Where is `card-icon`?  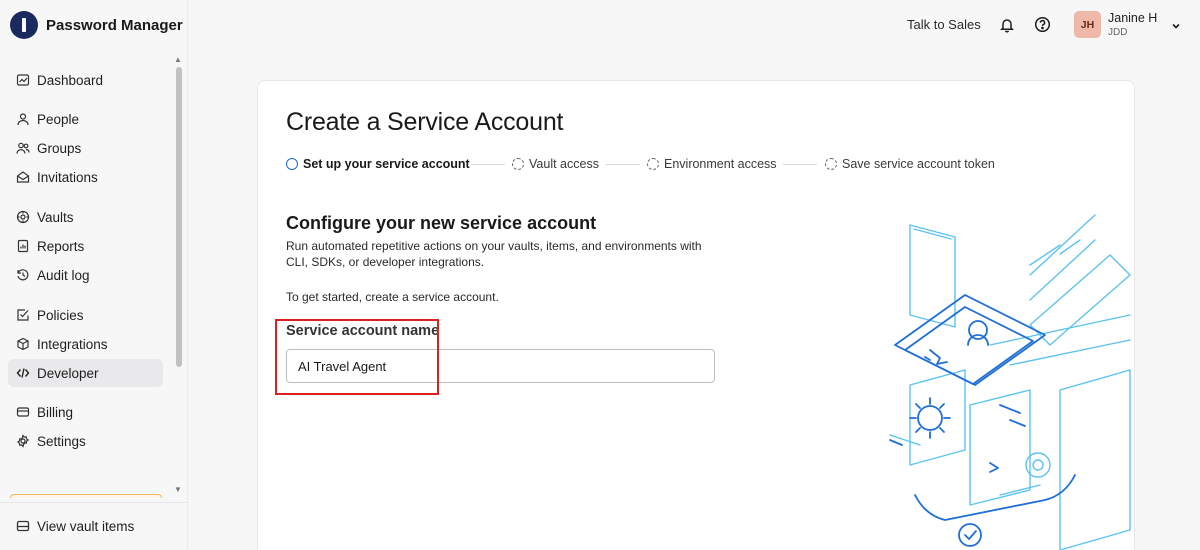
card-icon is located at coordinates (23, 412).